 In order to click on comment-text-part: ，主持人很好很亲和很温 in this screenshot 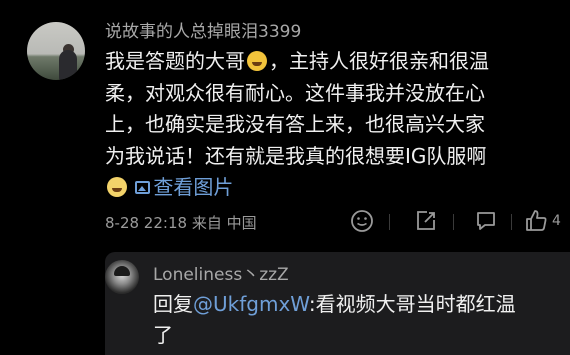, I will do `click(379, 61)`.